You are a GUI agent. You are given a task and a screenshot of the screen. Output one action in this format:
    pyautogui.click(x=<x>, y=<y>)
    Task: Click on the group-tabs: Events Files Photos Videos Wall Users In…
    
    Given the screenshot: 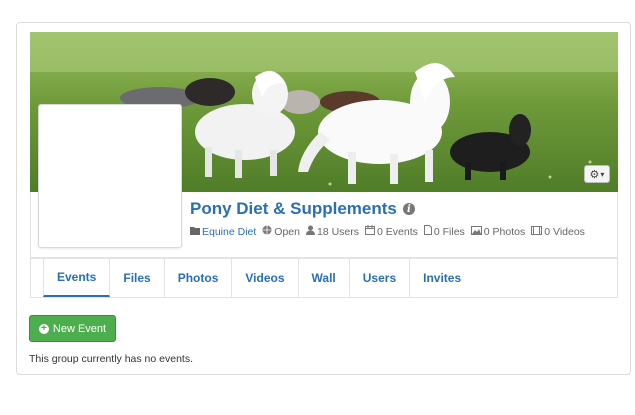 What is the action you would take?
    pyautogui.click(x=324, y=278)
    